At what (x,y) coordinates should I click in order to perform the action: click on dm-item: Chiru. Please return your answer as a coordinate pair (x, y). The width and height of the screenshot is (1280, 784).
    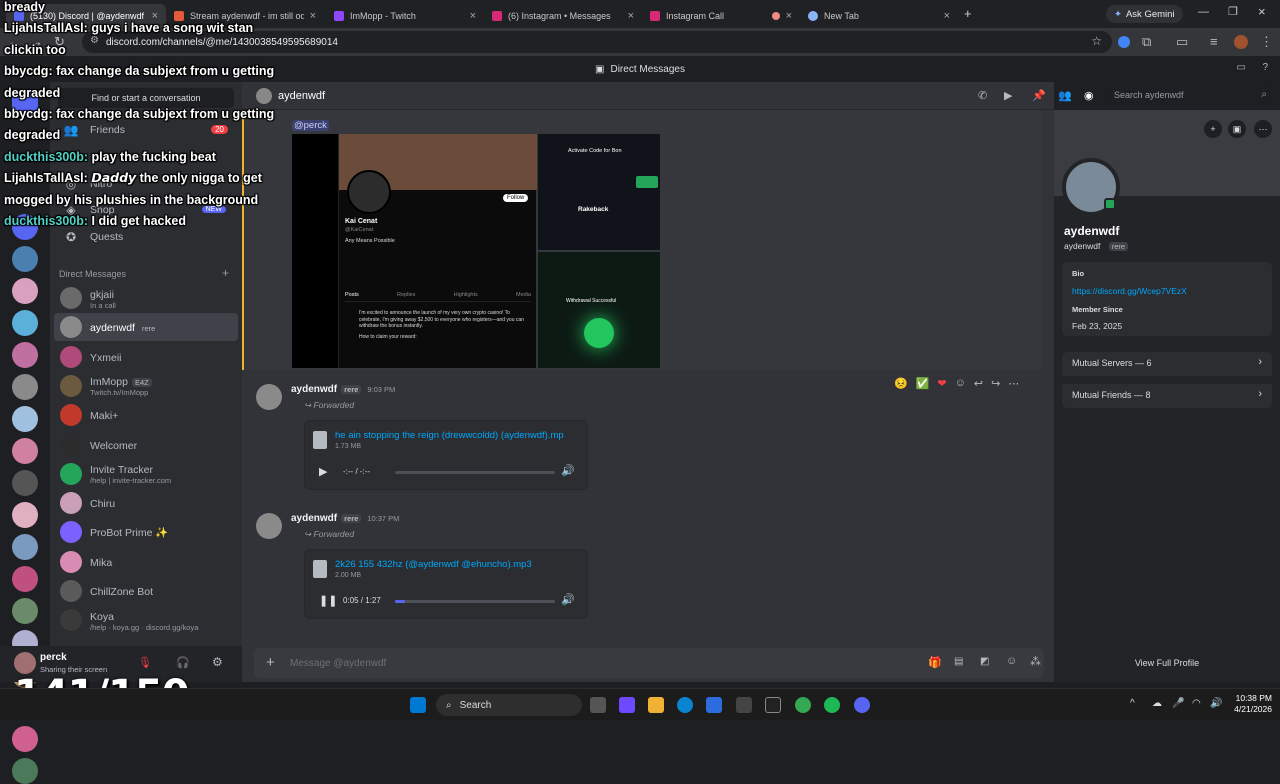
    Looking at the image, I should click on (146, 503).